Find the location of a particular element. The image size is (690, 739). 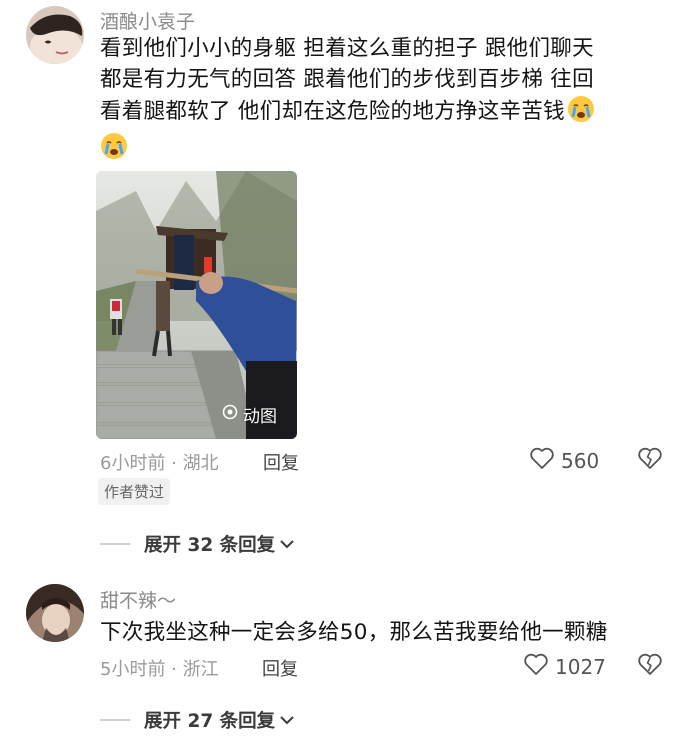

comment-line: 看到他们小小的身躯 担着这么重的担子 跟他们聊天 is located at coordinates (347, 48).